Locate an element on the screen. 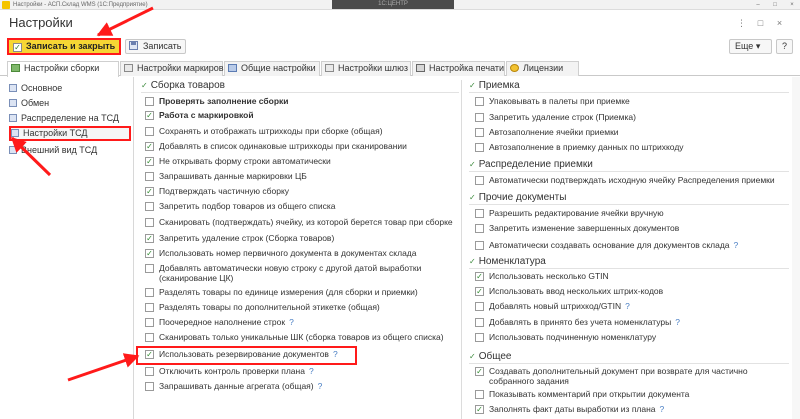 The height and width of the screenshot is (419, 800). section-title: ✓ Номенклатура is located at coordinates (507, 262).